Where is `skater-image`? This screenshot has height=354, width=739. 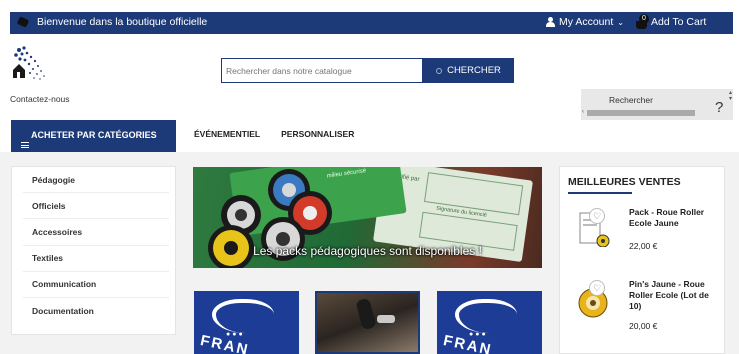 skater-image is located at coordinates (366, 314).